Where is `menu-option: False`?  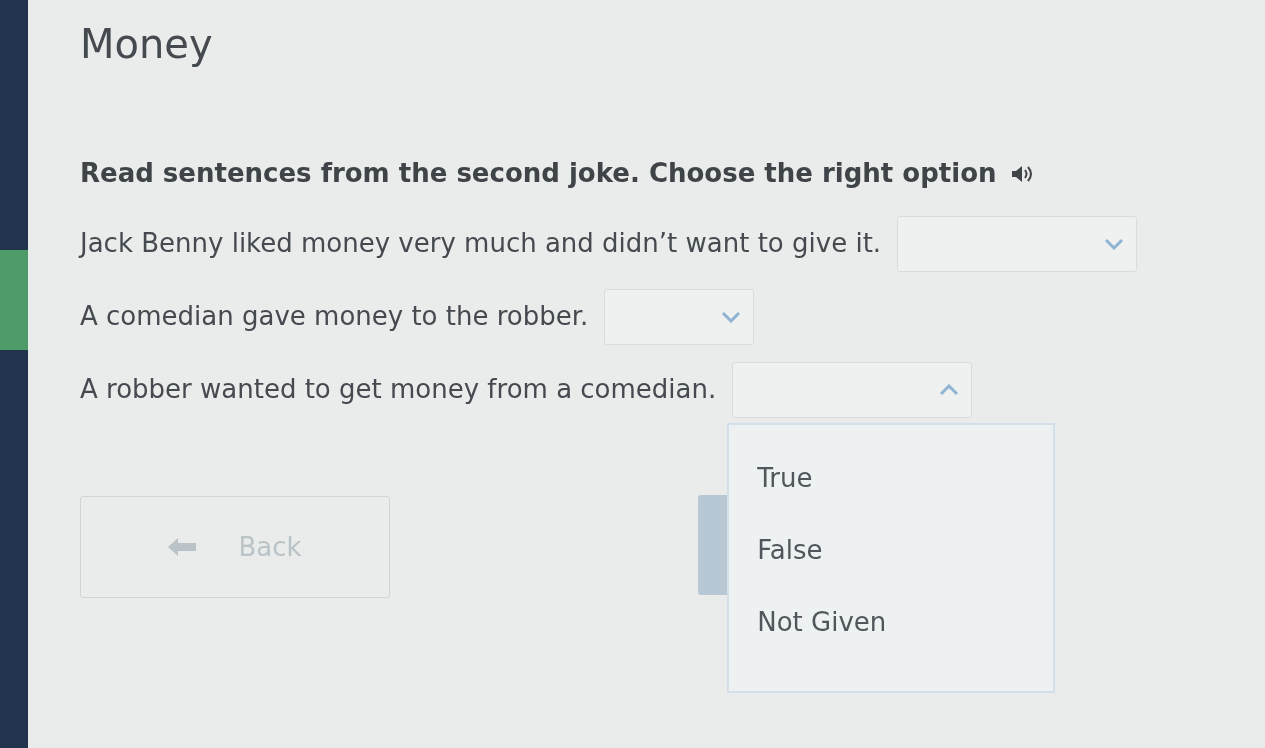 menu-option: False is located at coordinates (891, 562).